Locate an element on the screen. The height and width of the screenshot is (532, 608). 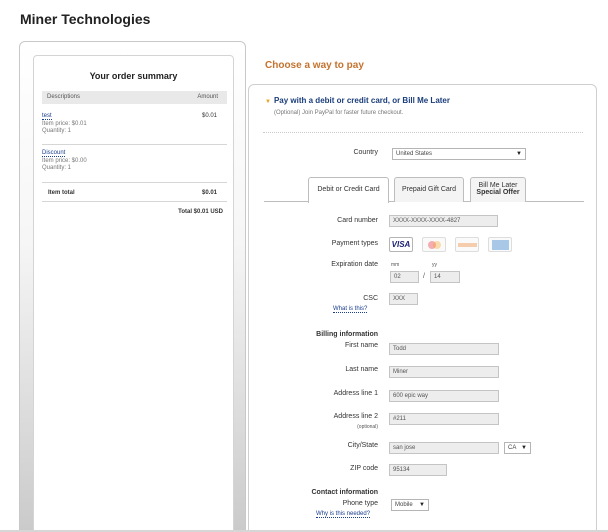
zip-label: ZIP code is located at coordinates (364, 468).